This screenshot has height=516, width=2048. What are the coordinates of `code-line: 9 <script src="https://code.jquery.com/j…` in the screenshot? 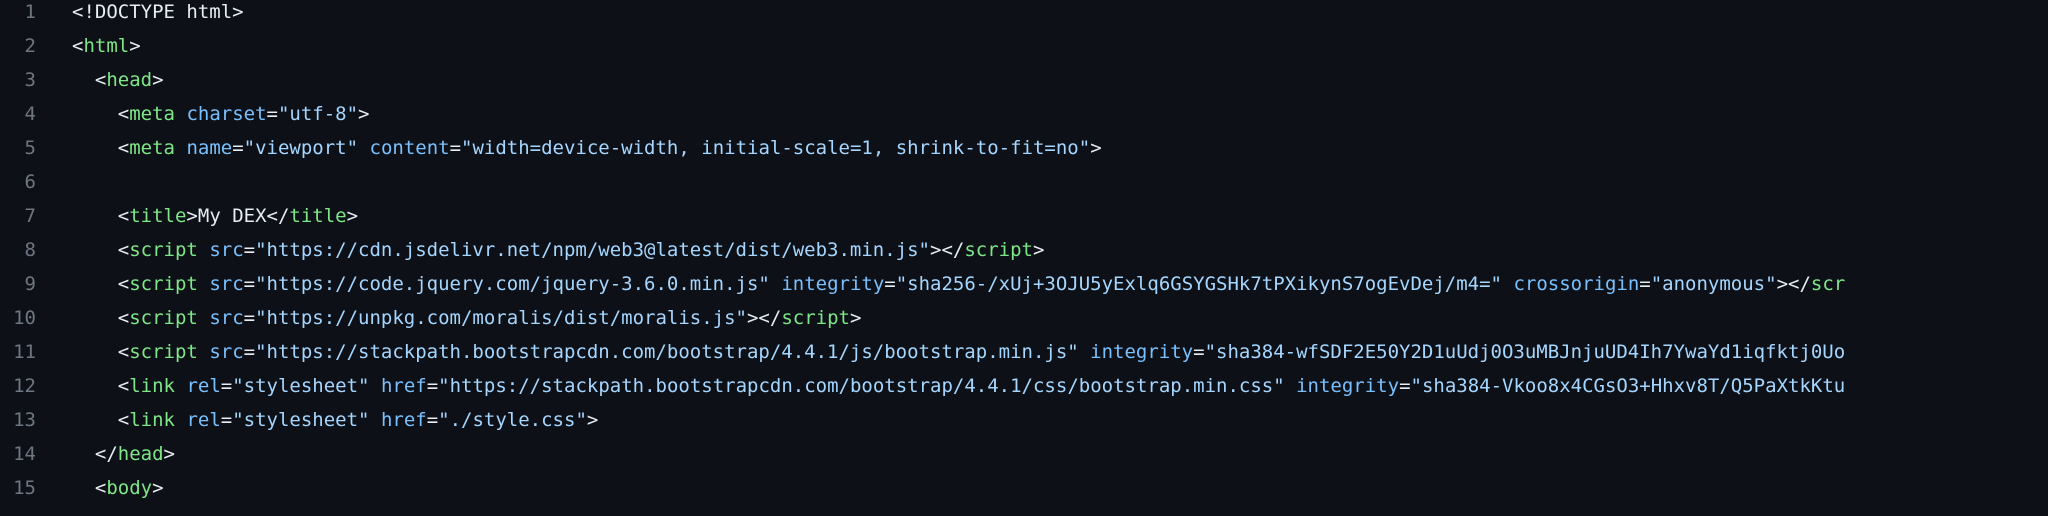 It's located at (1024, 284).